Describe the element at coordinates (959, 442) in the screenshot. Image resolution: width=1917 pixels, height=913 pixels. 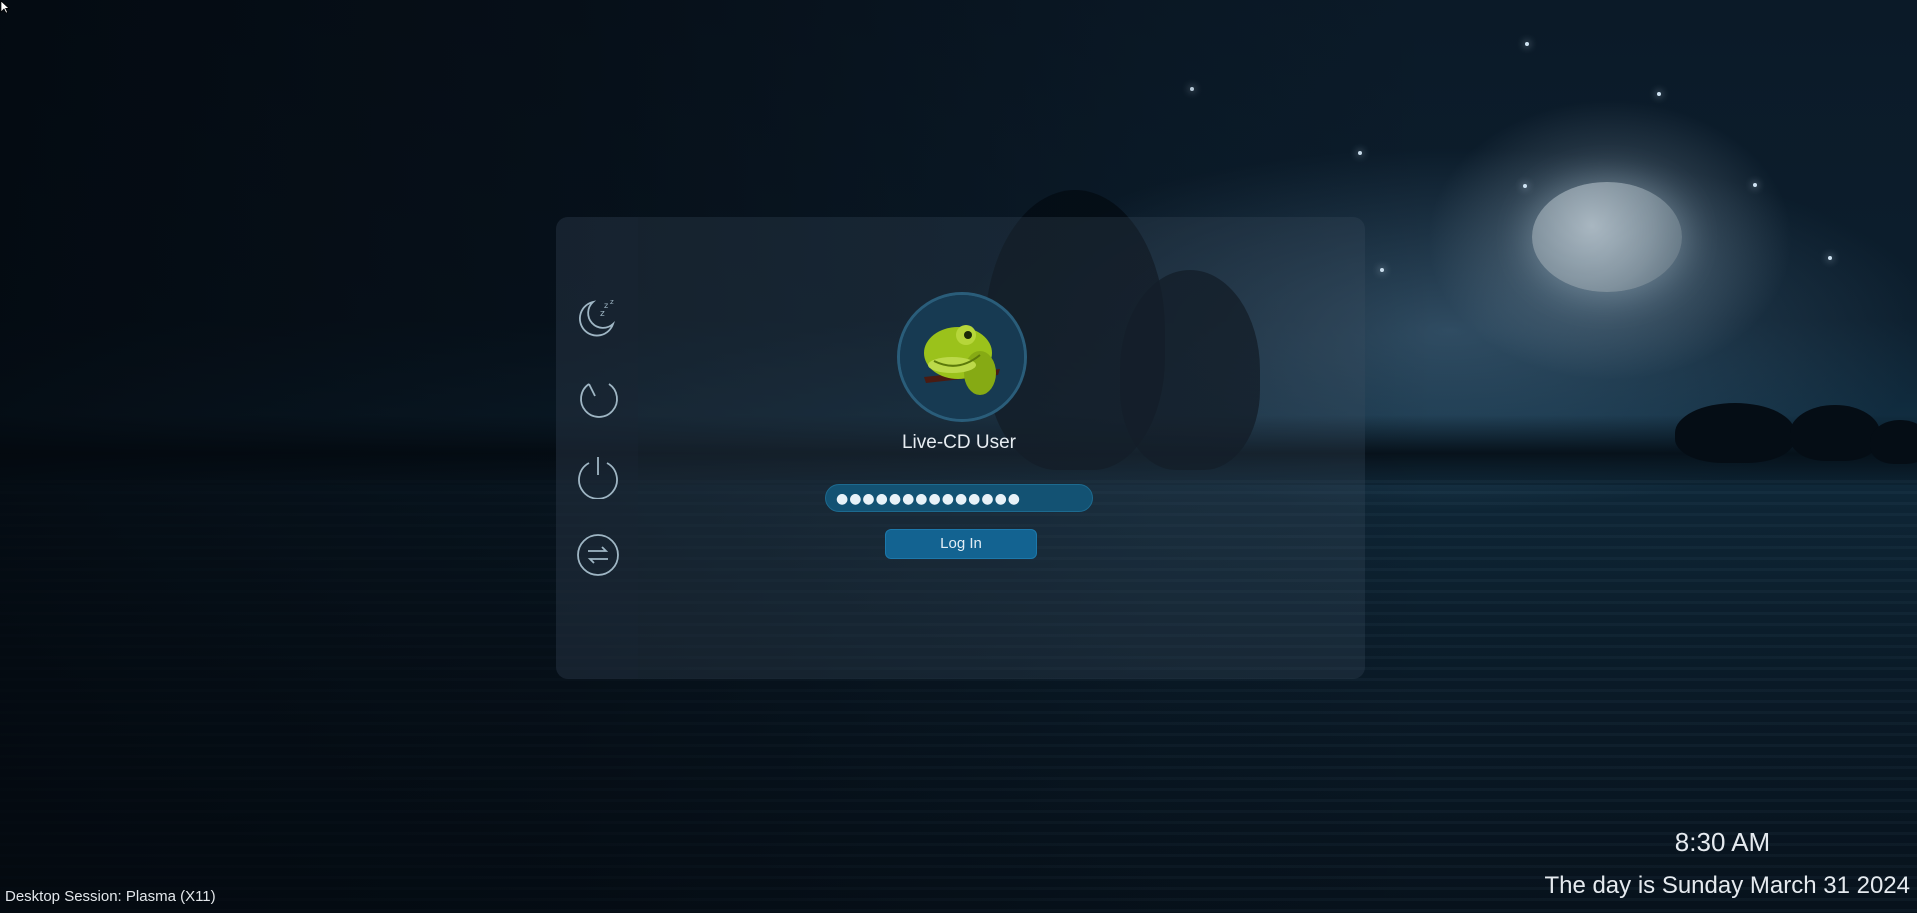
I see `user-name-label: Live-CD User` at that location.